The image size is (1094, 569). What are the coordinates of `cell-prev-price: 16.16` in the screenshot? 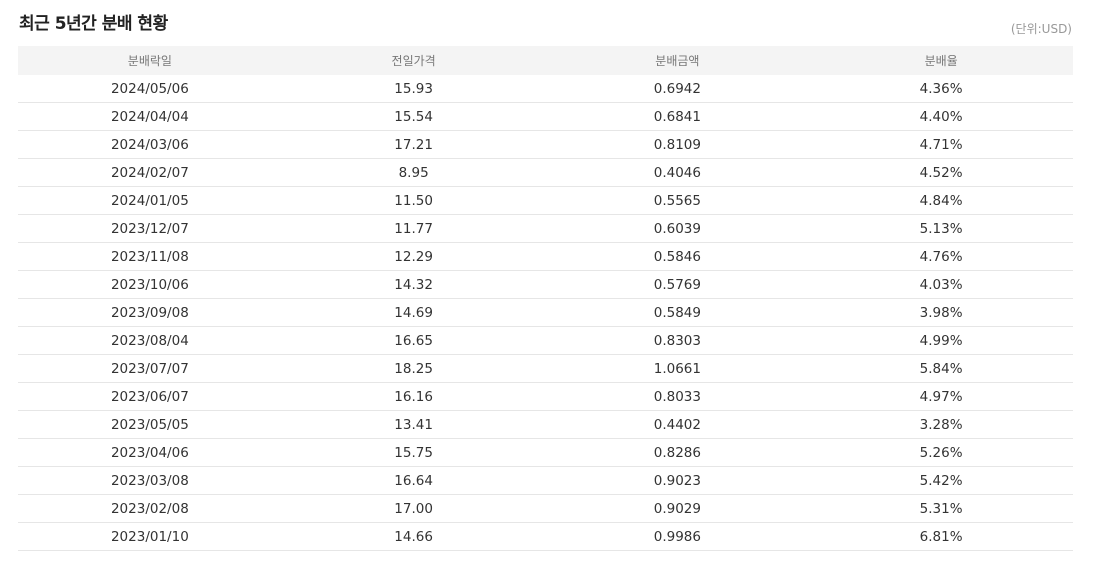 It's located at (413, 396).